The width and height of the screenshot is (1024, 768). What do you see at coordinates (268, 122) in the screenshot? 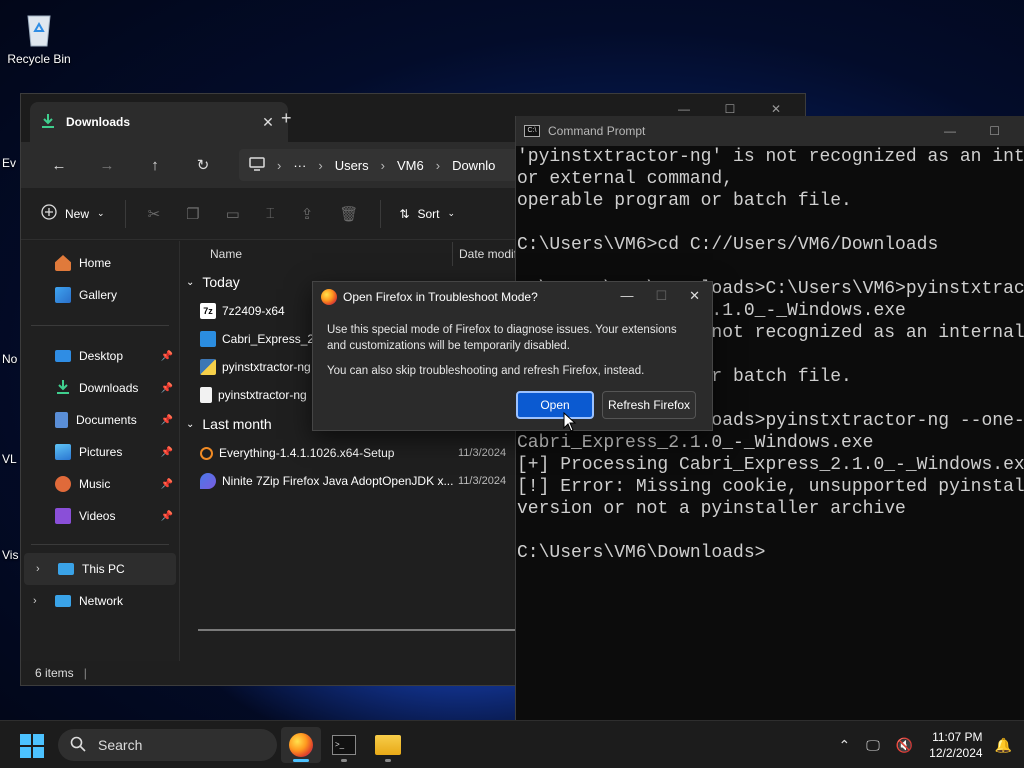
I see `close-tab-icon: ✕` at bounding box center [268, 122].